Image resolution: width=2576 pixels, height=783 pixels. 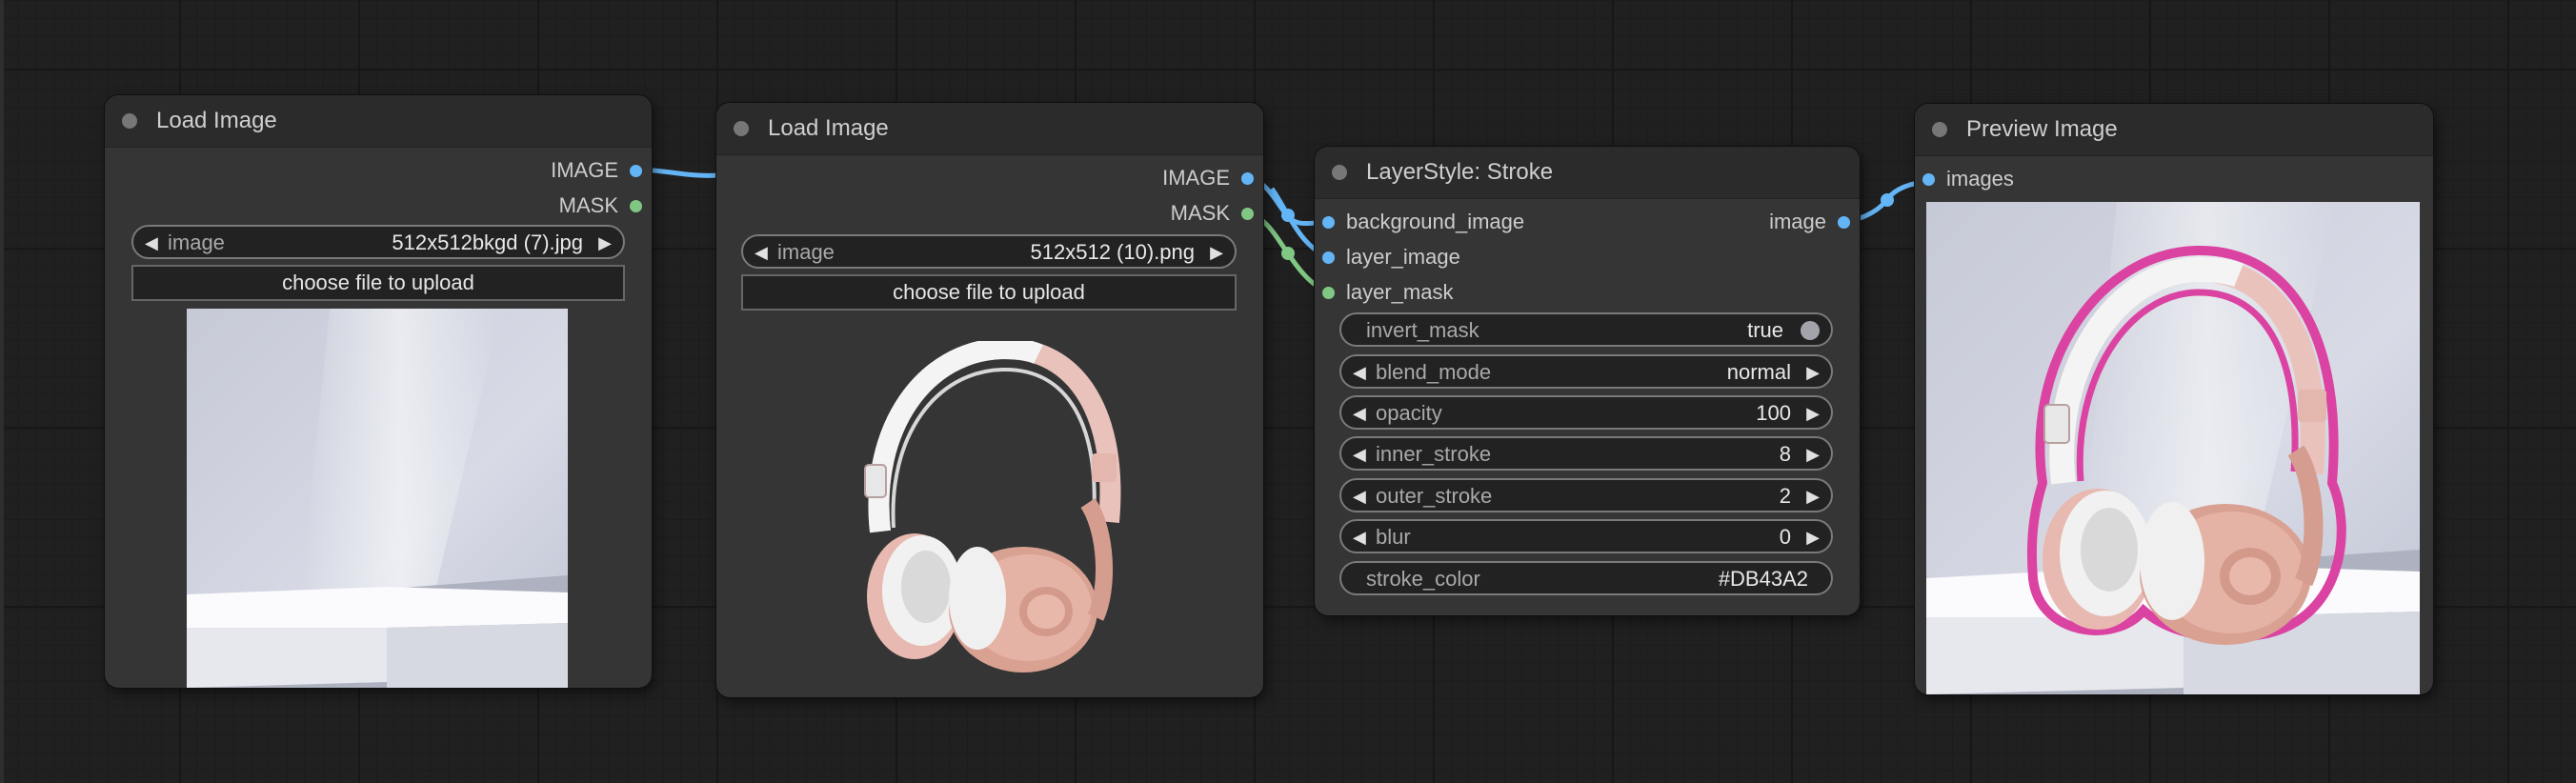 What do you see at coordinates (1400, 292) in the screenshot?
I see `input-label: layer_mask` at bounding box center [1400, 292].